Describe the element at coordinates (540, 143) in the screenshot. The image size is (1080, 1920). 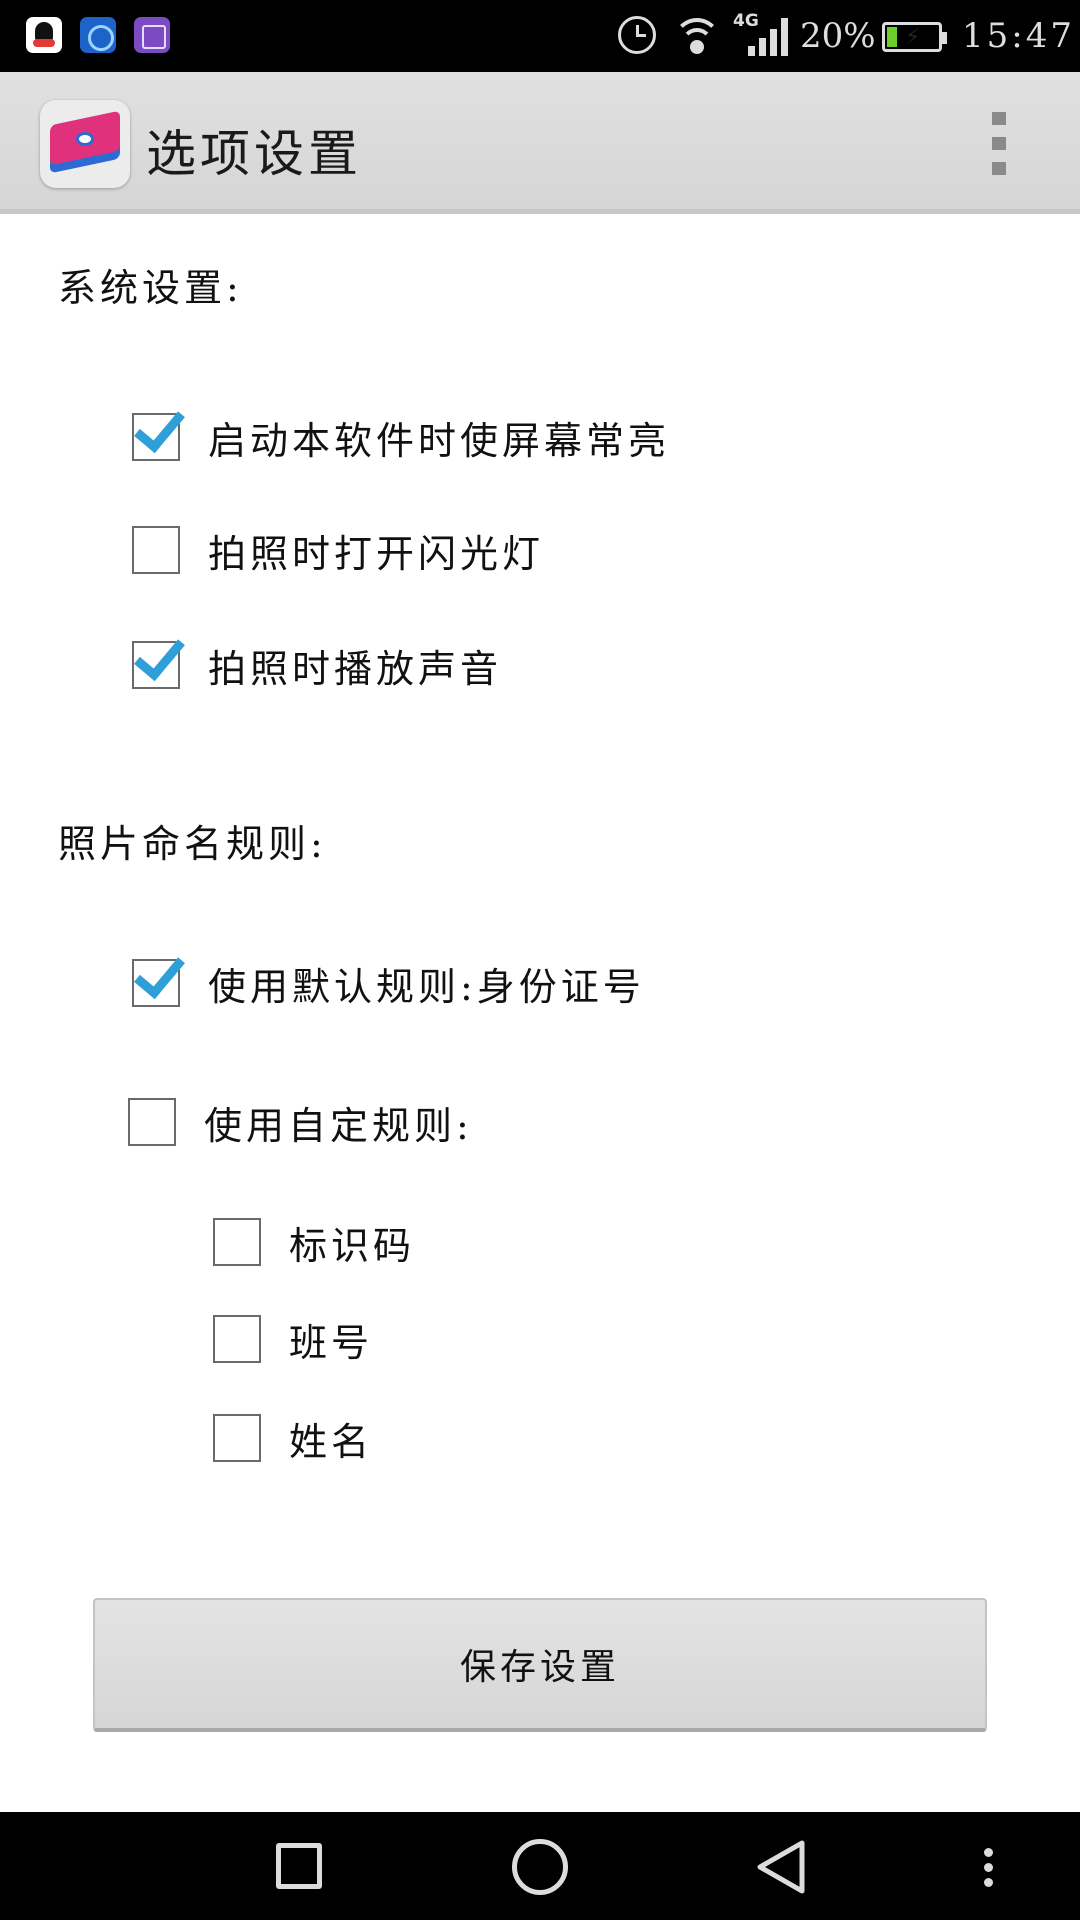
I see `action-bar: 选项设置` at that location.